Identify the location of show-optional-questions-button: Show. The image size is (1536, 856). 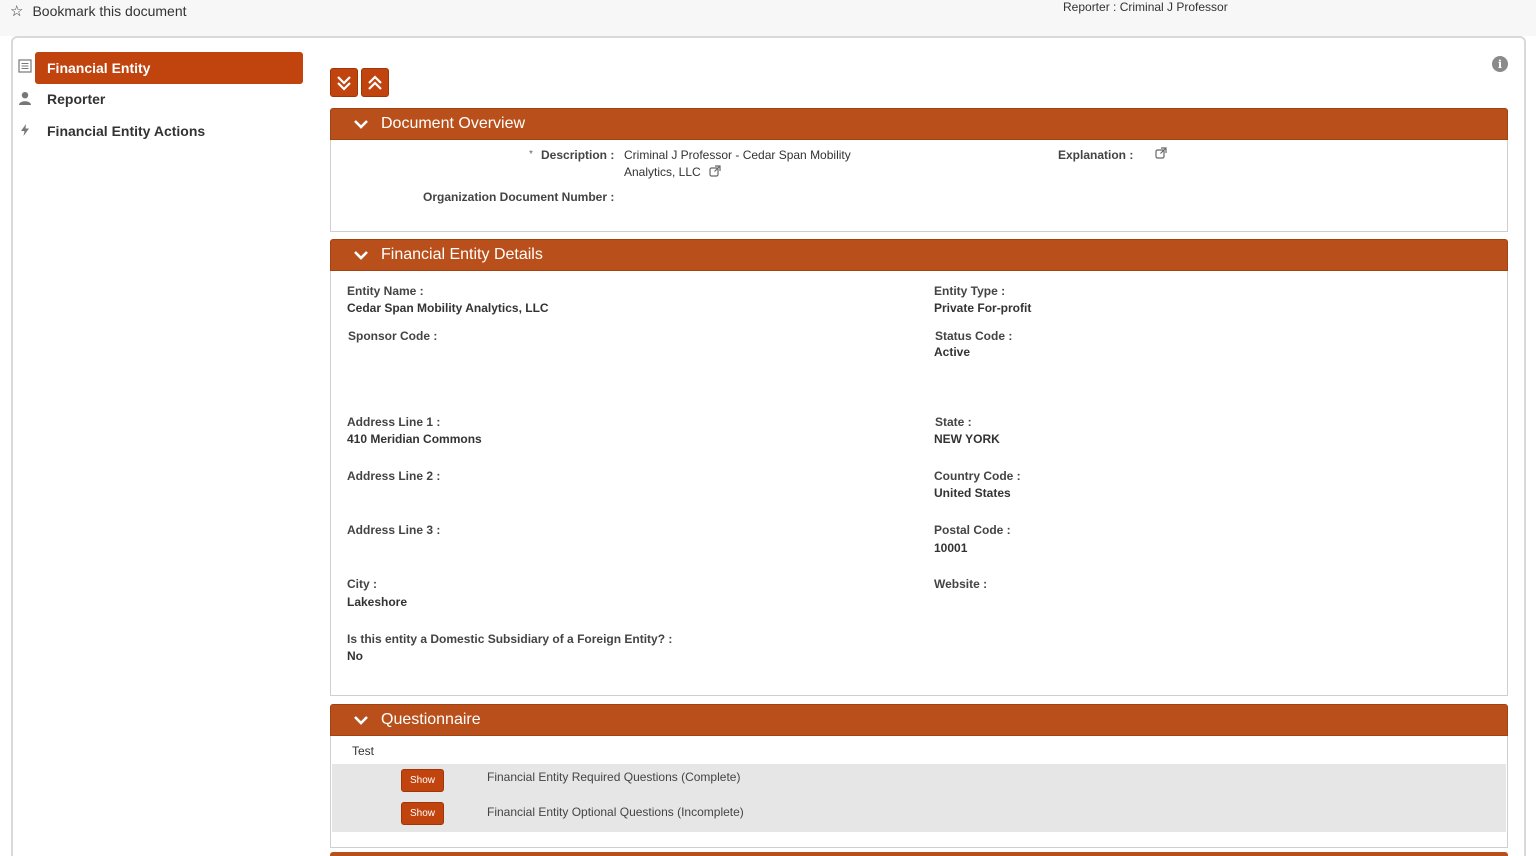
(422, 813).